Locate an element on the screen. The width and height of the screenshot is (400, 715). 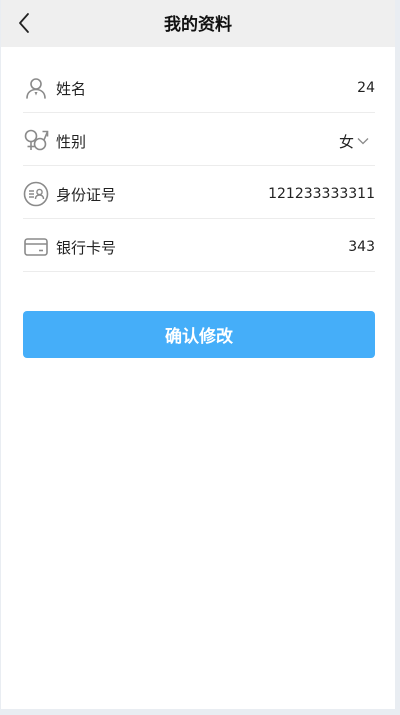
id-number-input is located at coordinates (295, 194).